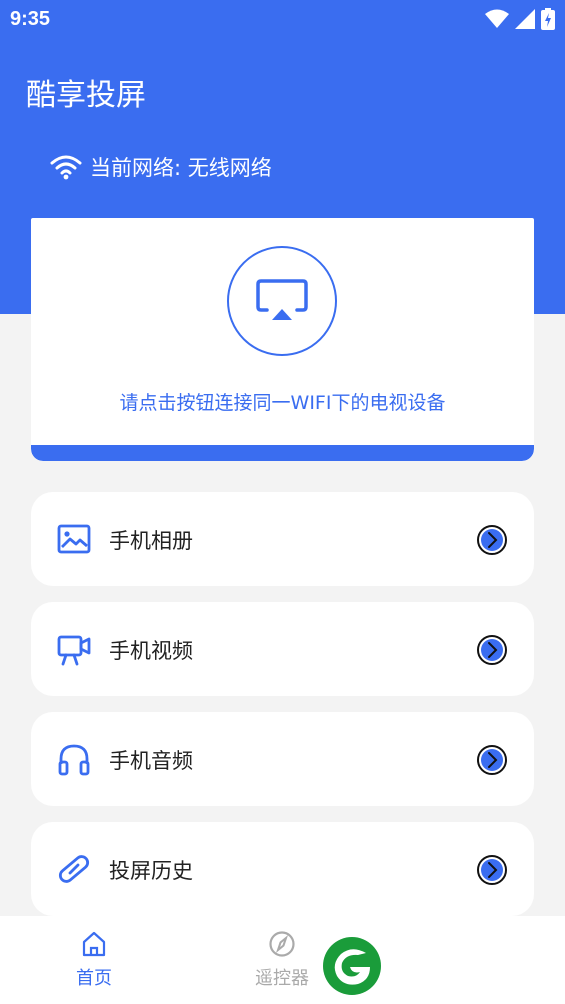 This screenshot has height=1004, width=565. What do you see at coordinates (74, 760) in the screenshot?
I see `headphones-icon` at bounding box center [74, 760].